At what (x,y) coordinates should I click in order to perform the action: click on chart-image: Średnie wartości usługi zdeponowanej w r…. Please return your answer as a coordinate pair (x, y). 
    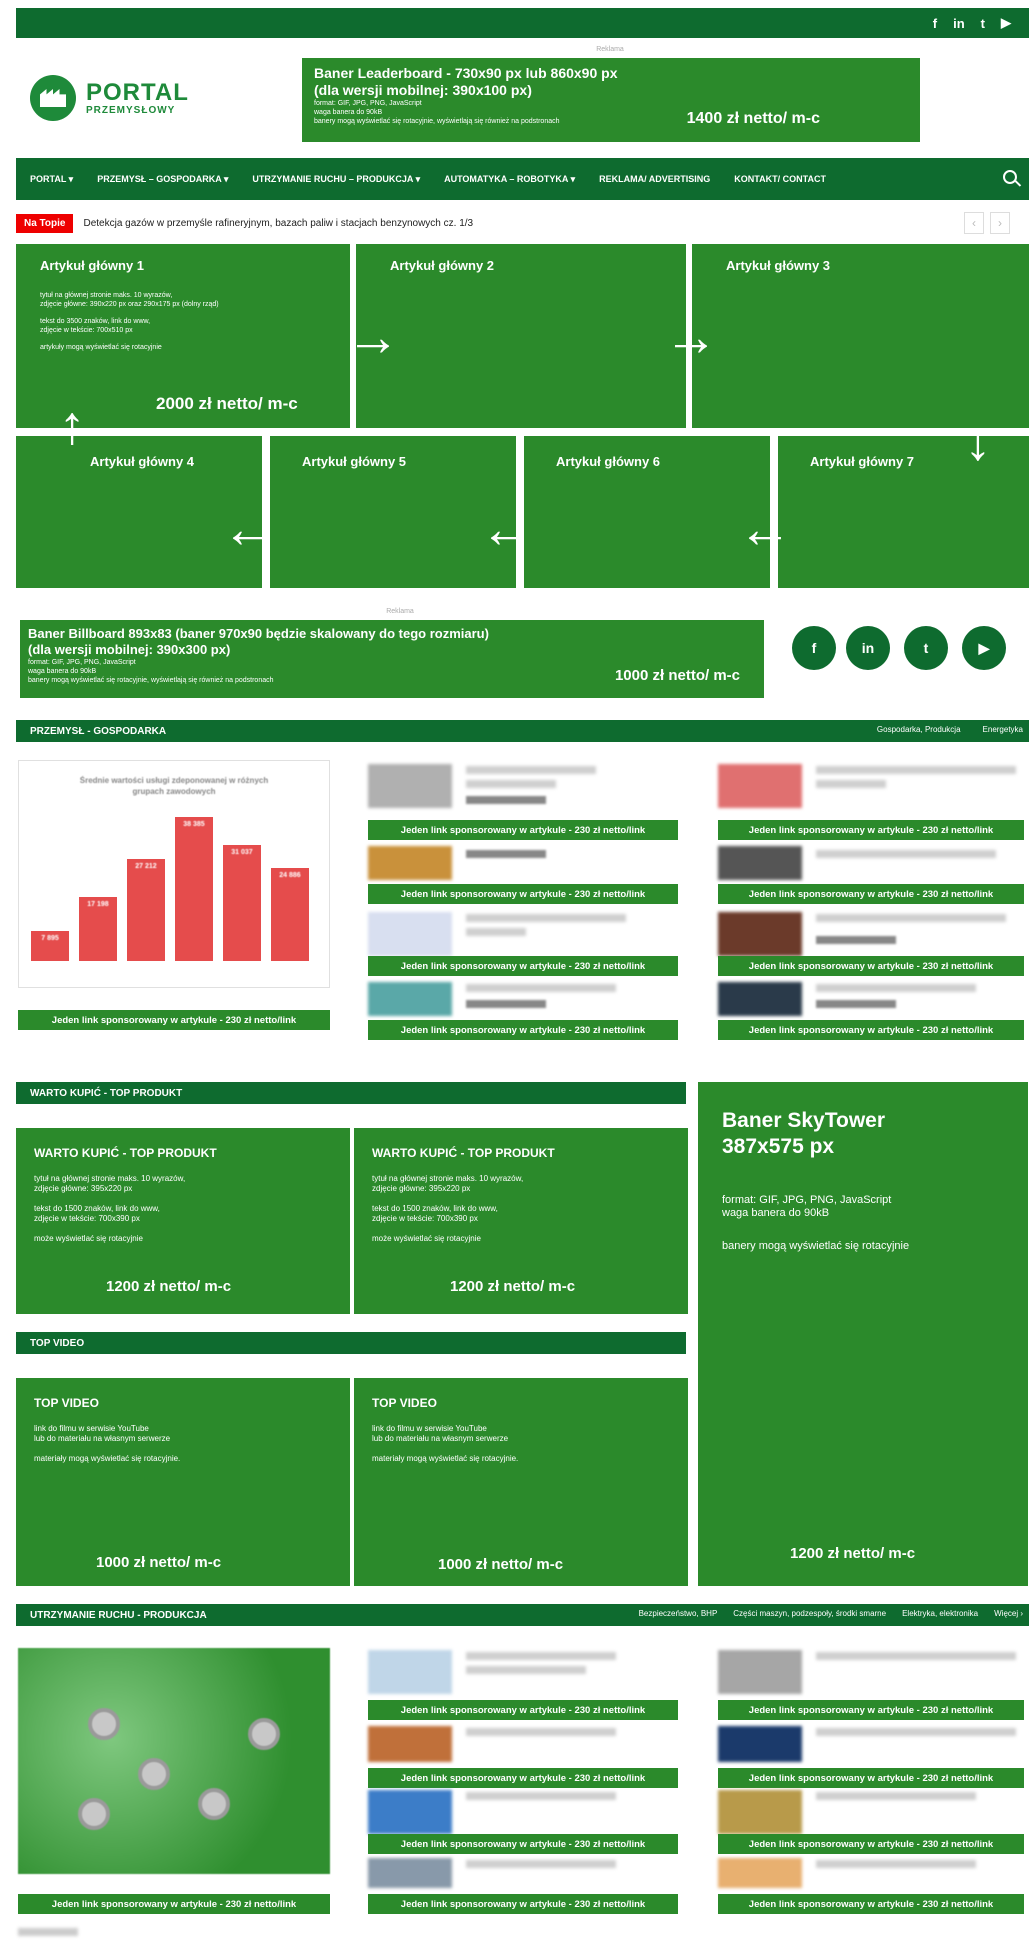
    Looking at the image, I should click on (174, 874).